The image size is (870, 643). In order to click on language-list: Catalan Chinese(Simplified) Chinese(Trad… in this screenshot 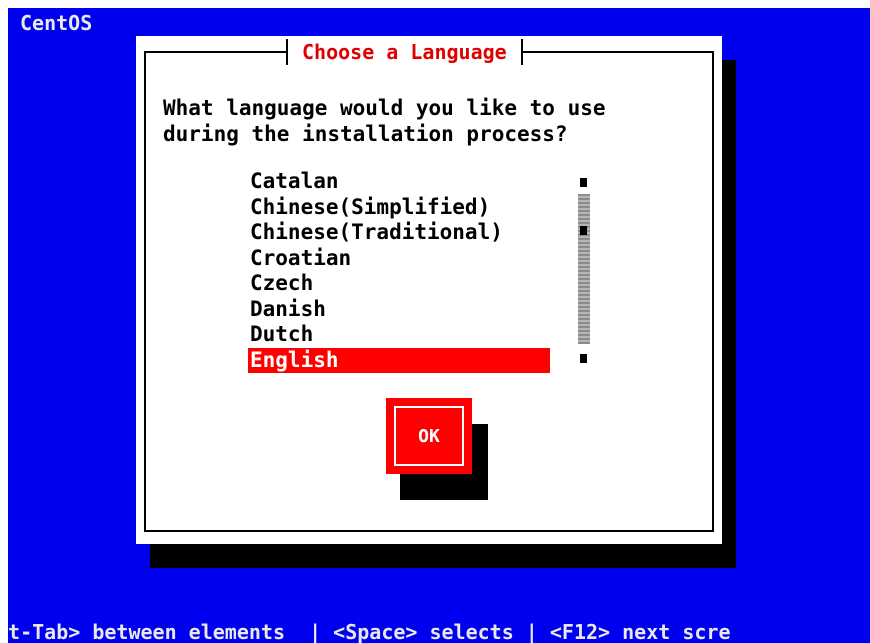, I will do `click(399, 271)`.